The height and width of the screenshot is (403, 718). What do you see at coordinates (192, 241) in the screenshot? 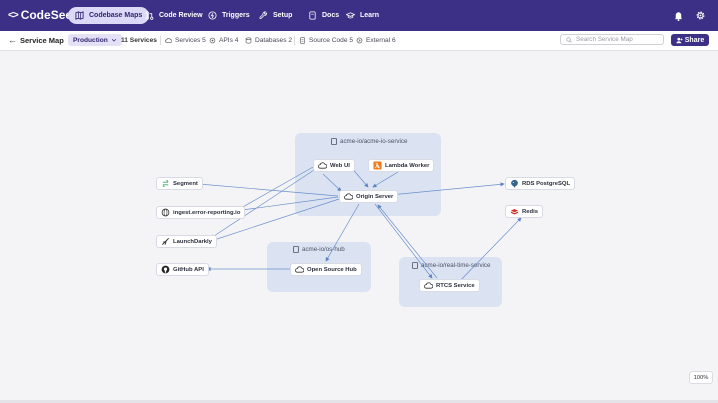
I see `node-label: LaunchDarkly` at bounding box center [192, 241].